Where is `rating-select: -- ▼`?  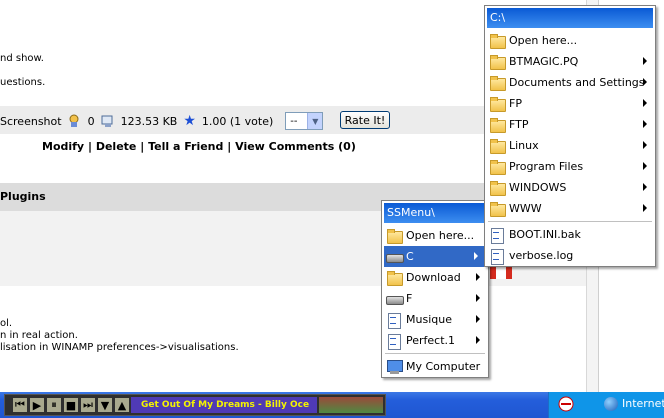 rating-select: -- ▼ is located at coordinates (304, 121).